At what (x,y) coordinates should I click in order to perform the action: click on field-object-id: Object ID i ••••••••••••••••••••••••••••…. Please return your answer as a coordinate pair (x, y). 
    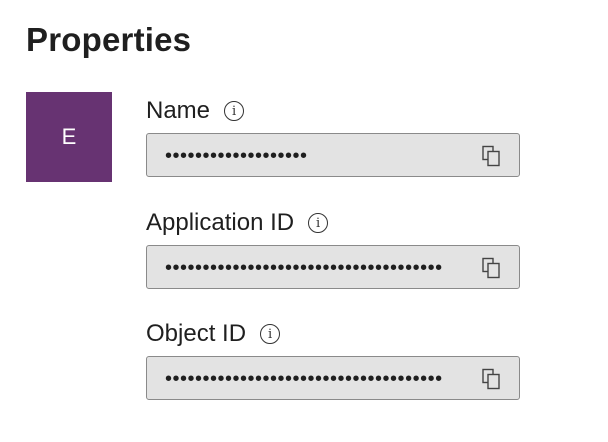
    Looking at the image, I should click on (333, 359).